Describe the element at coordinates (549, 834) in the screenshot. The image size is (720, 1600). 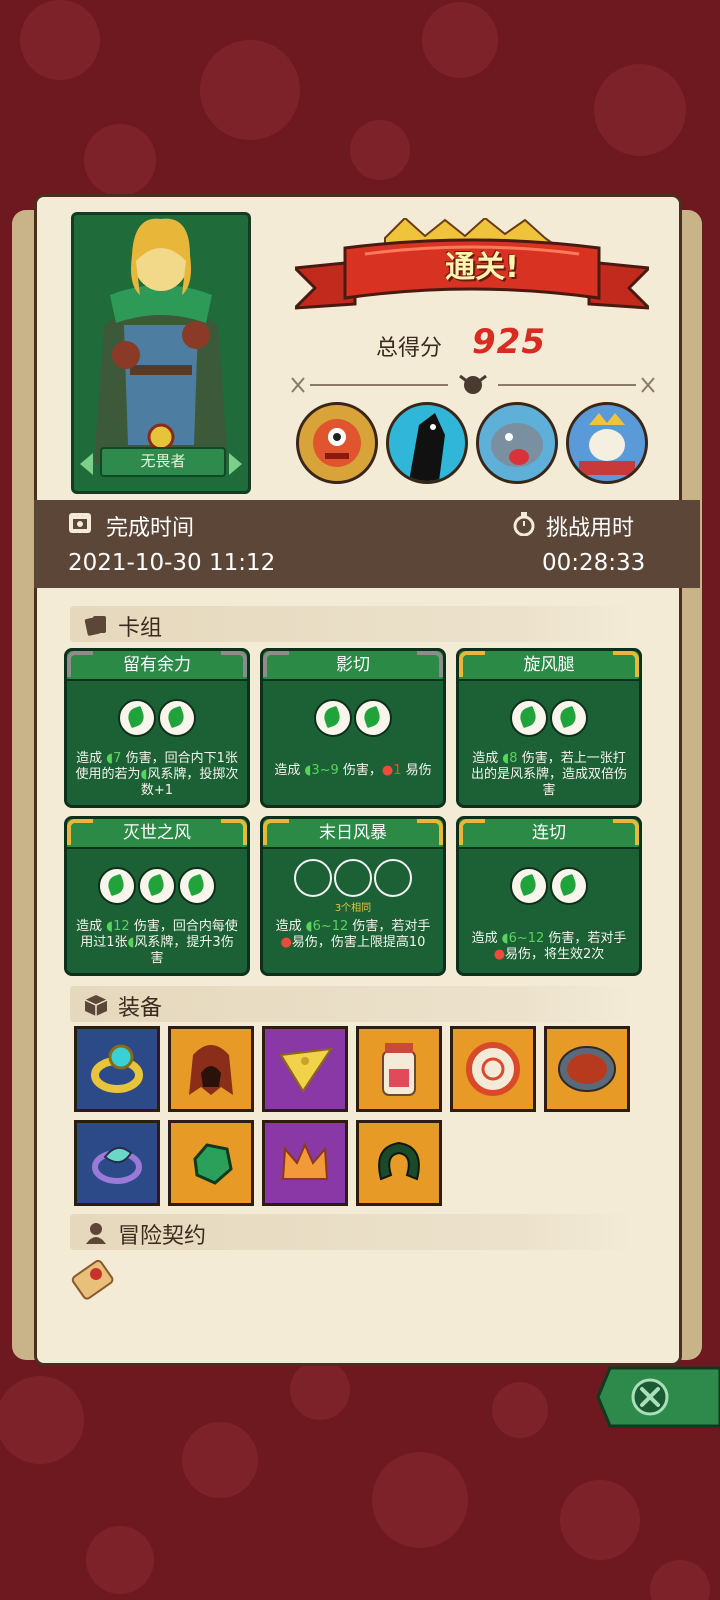
I see `card-title: 连切` at that location.